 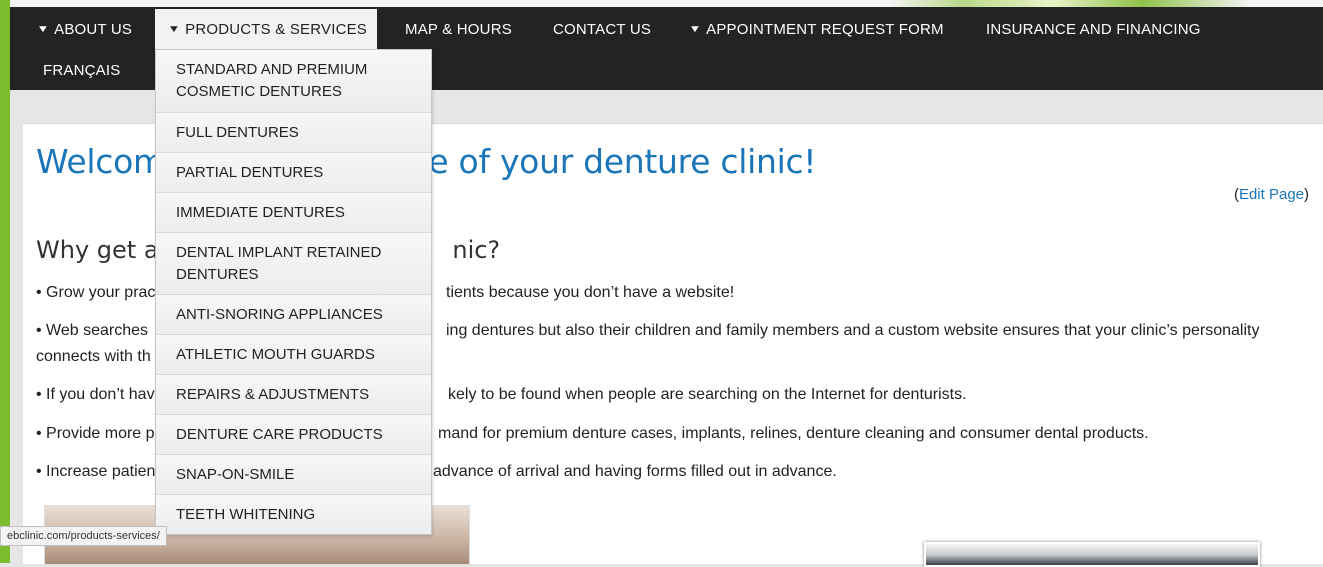 I want to click on banner-artwork, so click(x=1070, y=3).